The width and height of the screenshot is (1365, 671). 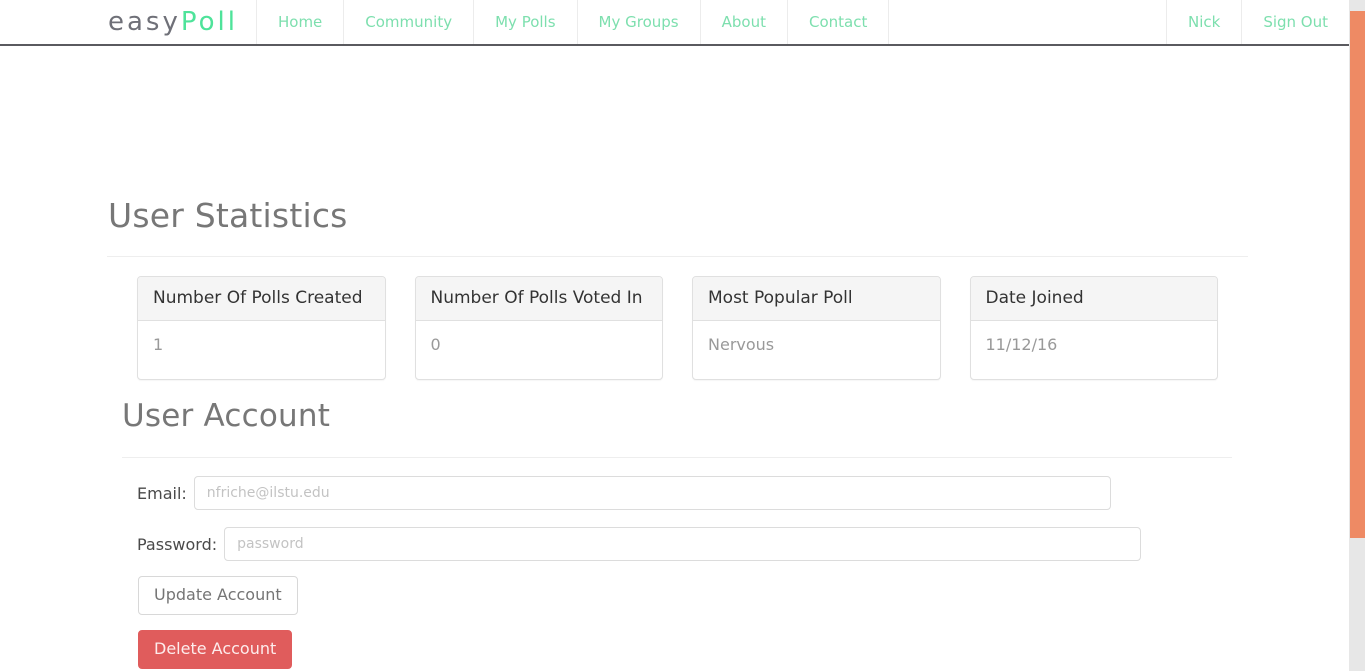 What do you see at coordinates (677, 256) in the screenshot?
I see `statistics-divider` at bounding box center [677, 256].